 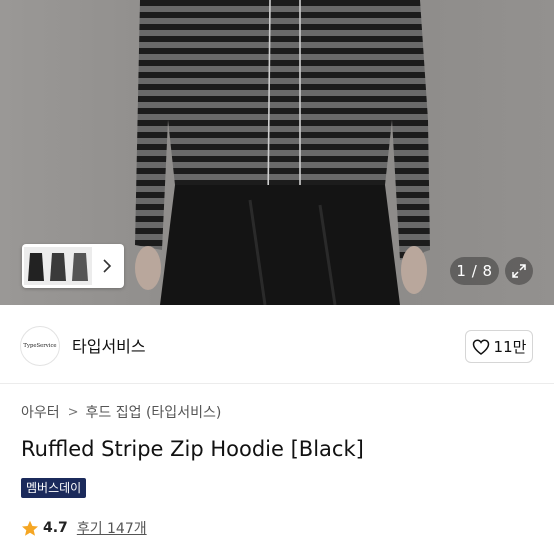 I want to click on product-title: Ruffled Stripe Zip Hoodie [Black], so click(x=192, y=449).